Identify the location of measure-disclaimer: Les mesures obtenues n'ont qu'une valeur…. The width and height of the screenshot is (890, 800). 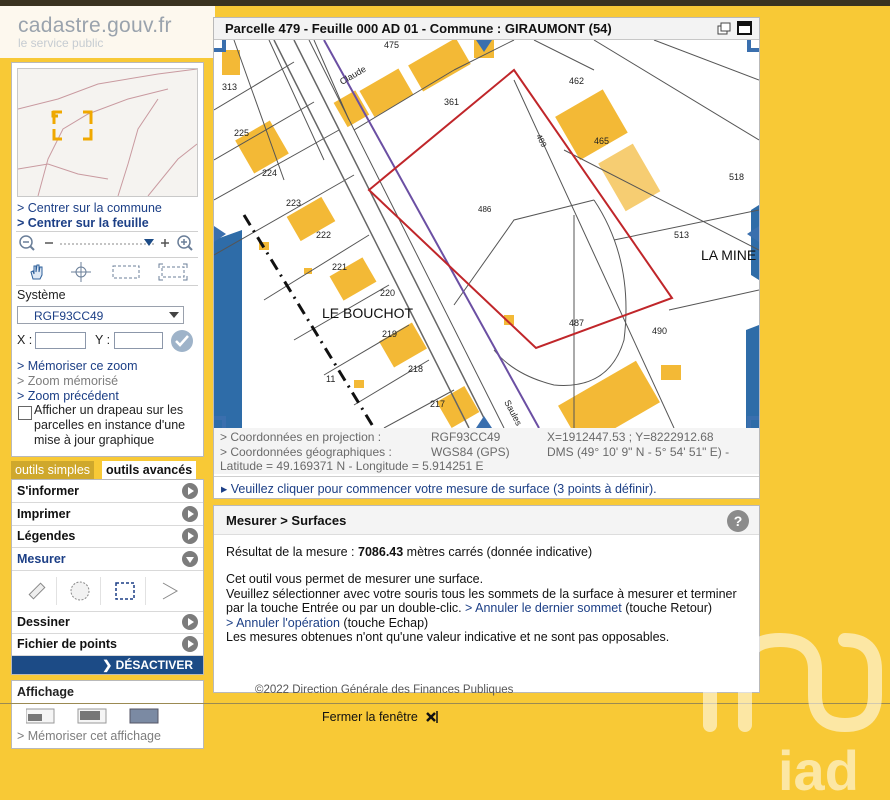
(448, 637).